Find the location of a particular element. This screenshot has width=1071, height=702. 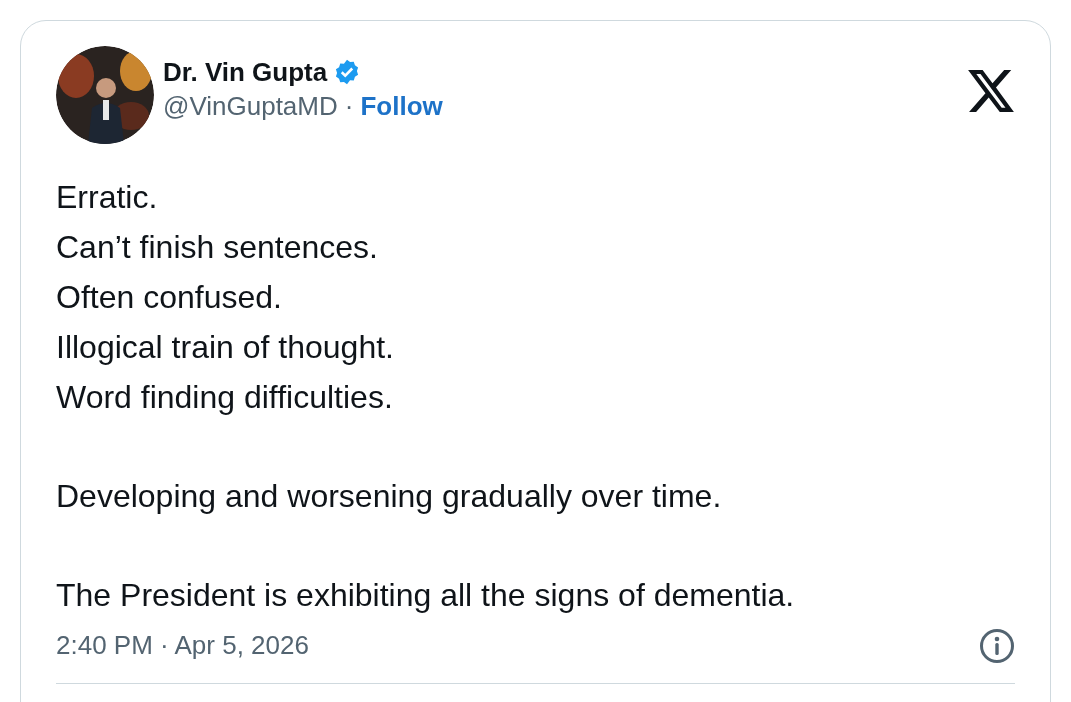

x-logo-icon is located at coordinates (991, 91).